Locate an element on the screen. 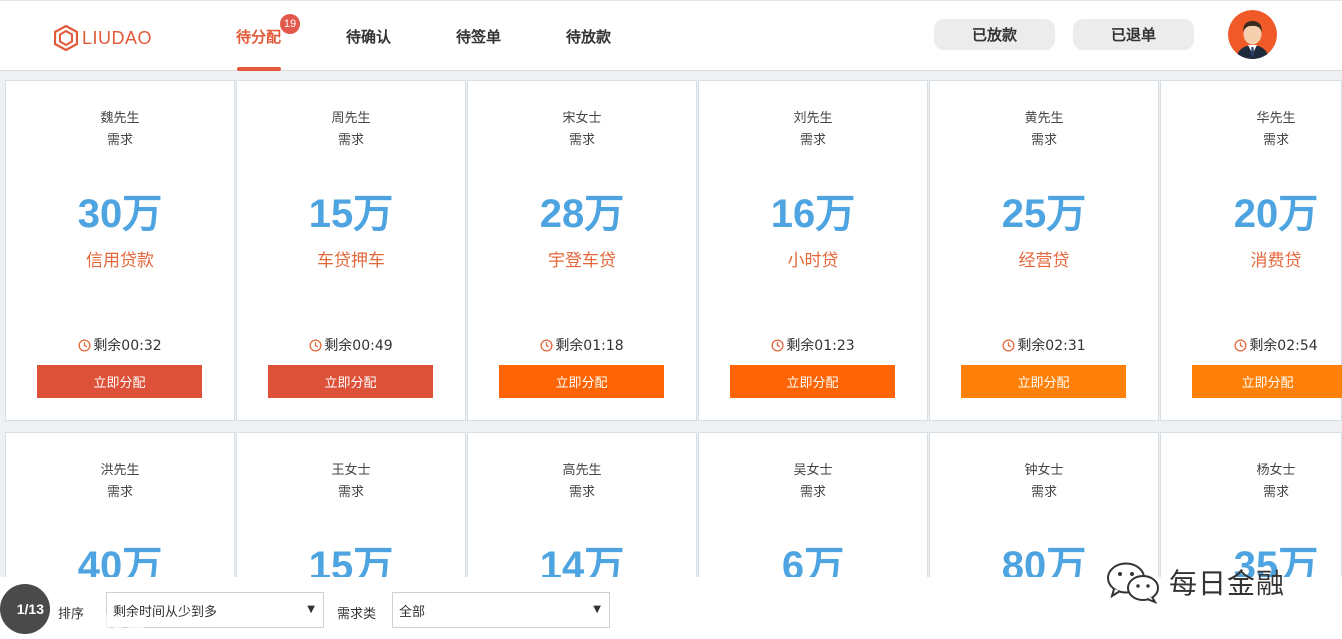  customer-name: 钟女士 is located at coordinates (1044, 470).